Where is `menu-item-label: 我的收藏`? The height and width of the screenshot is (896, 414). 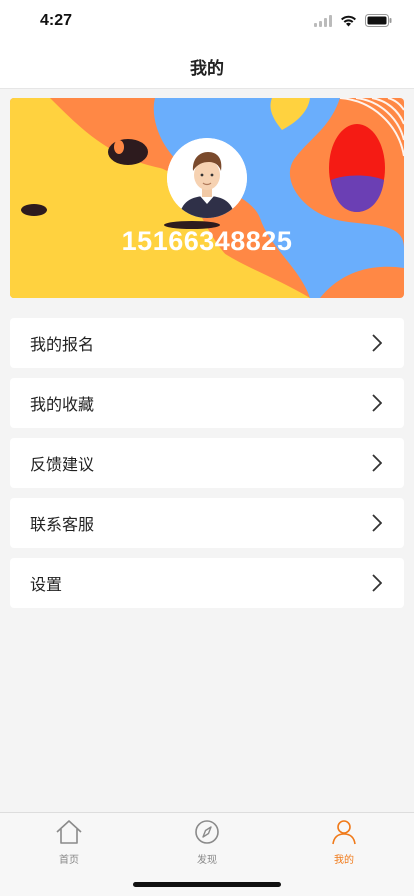
menu-item-label: 我的收藏 is located at coordinates (62, 404).